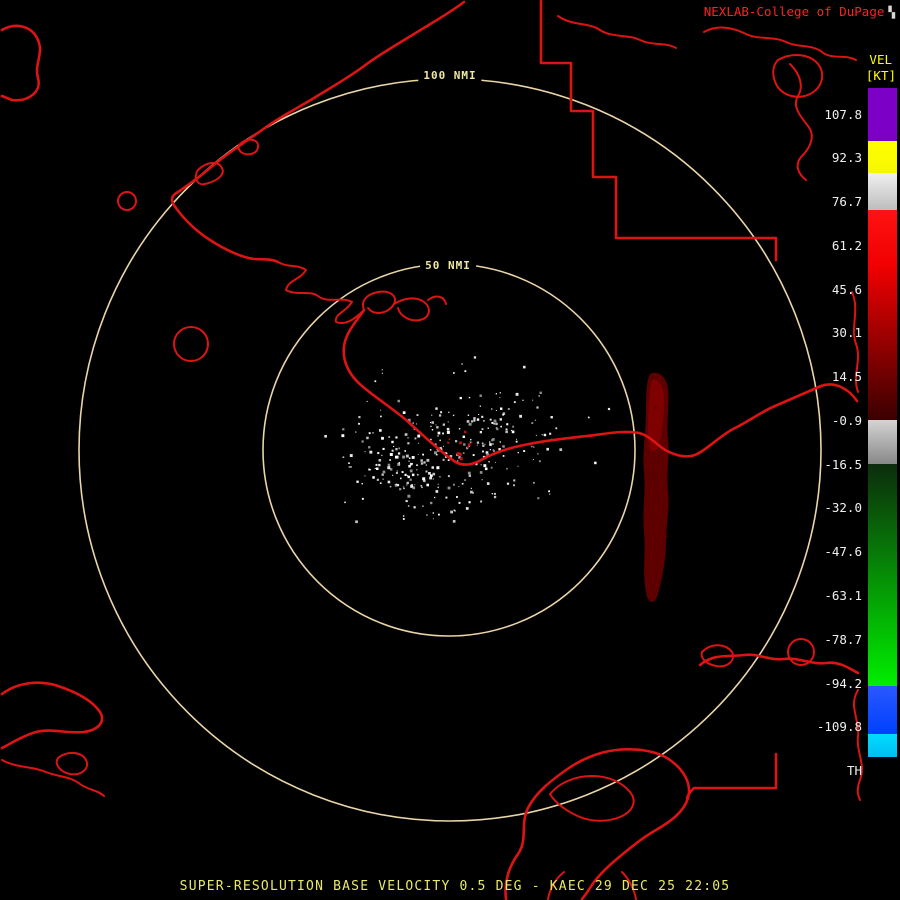 The height and width of the screenshot is (900, 900). Describe the element at coordinates (843, 114) in the screenshot. I see `colorbar-tick: 107.8` at that location.